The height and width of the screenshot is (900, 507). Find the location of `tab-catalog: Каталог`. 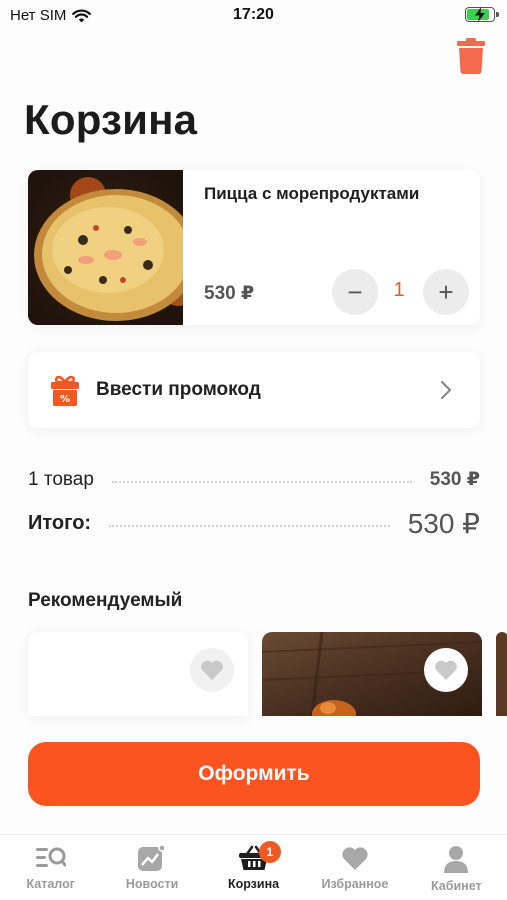

tab-catalog: Каталог is located at coordinates (50, 867).